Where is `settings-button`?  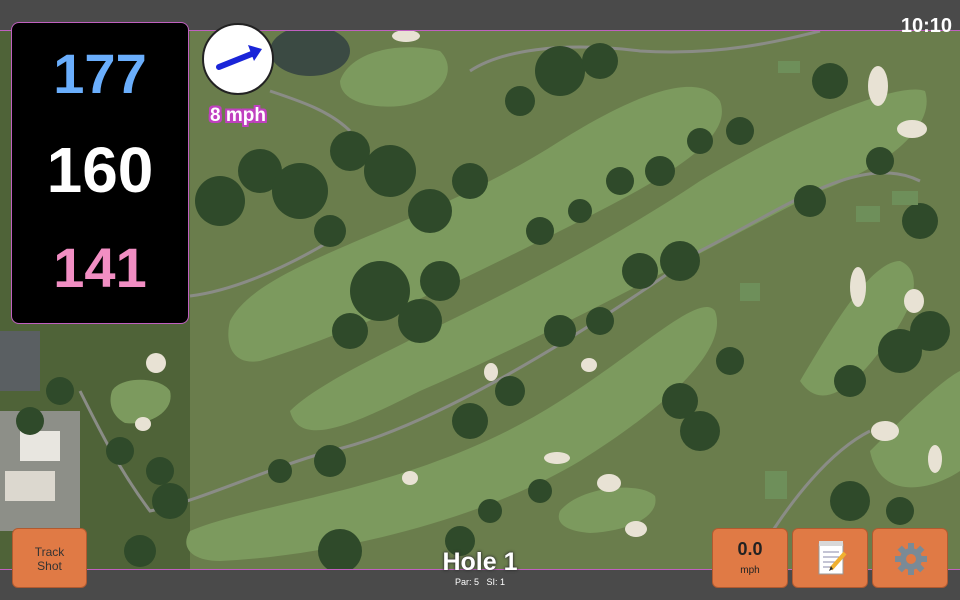
settings-button is located at coordinates (910, 558).